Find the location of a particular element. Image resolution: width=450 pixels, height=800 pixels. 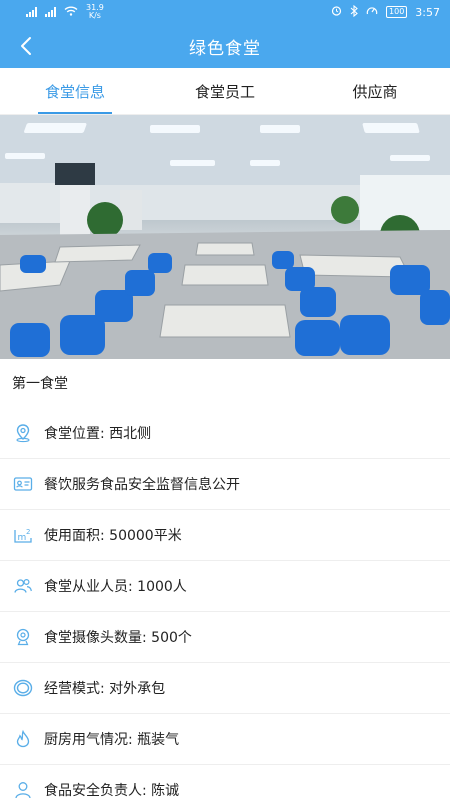

back-arrow-icon is located at coordinates (26, 46).